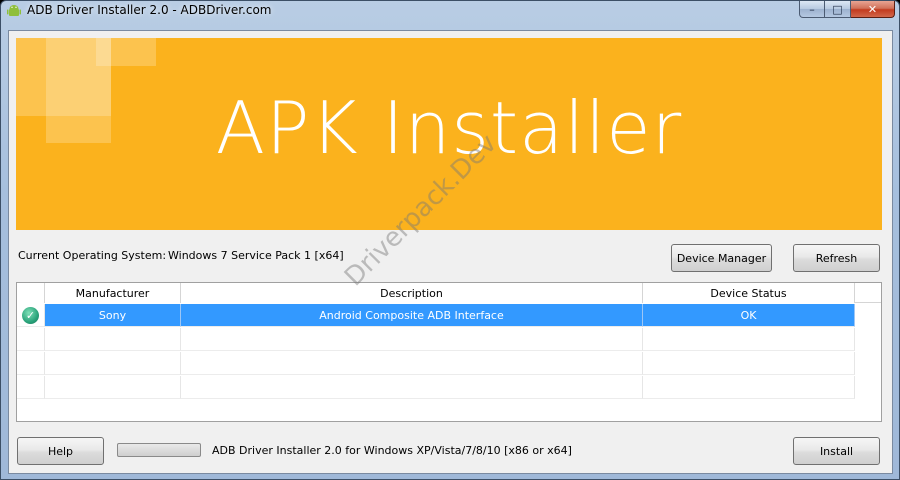 The image size is (900, 480). What do you see at coordinates (31, 293) in the screenshot?
I see `grid-header-check` at bounding box center [31, 293].